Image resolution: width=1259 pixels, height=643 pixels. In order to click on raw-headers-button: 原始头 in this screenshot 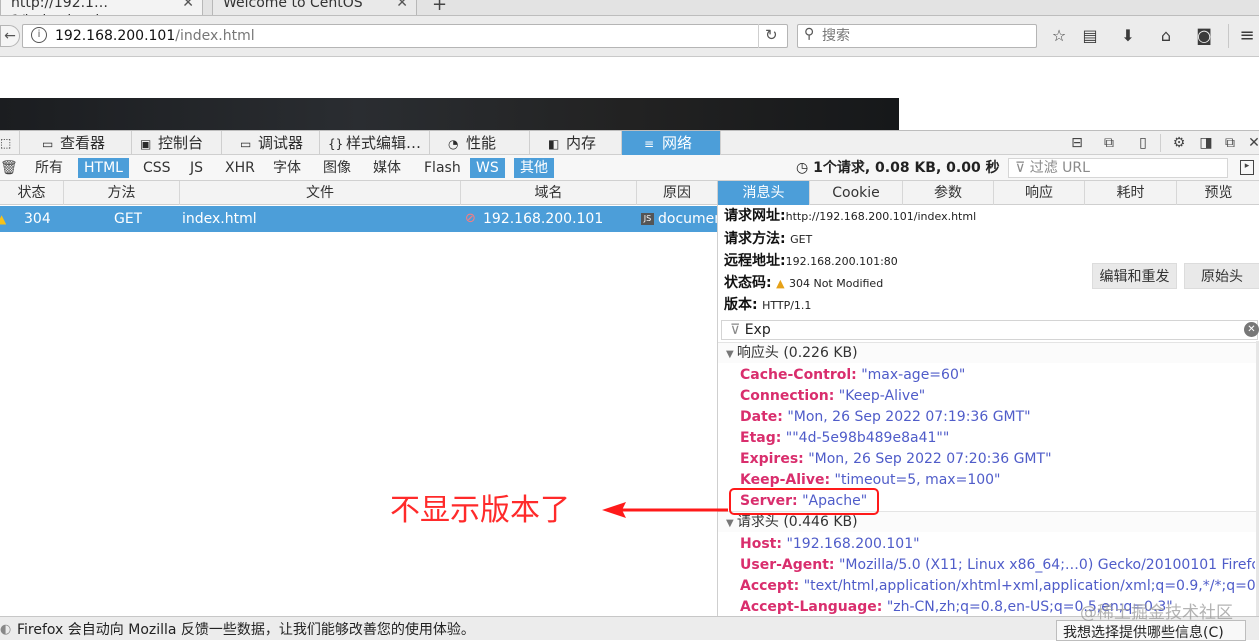, I will do `click(1221, 276)`.